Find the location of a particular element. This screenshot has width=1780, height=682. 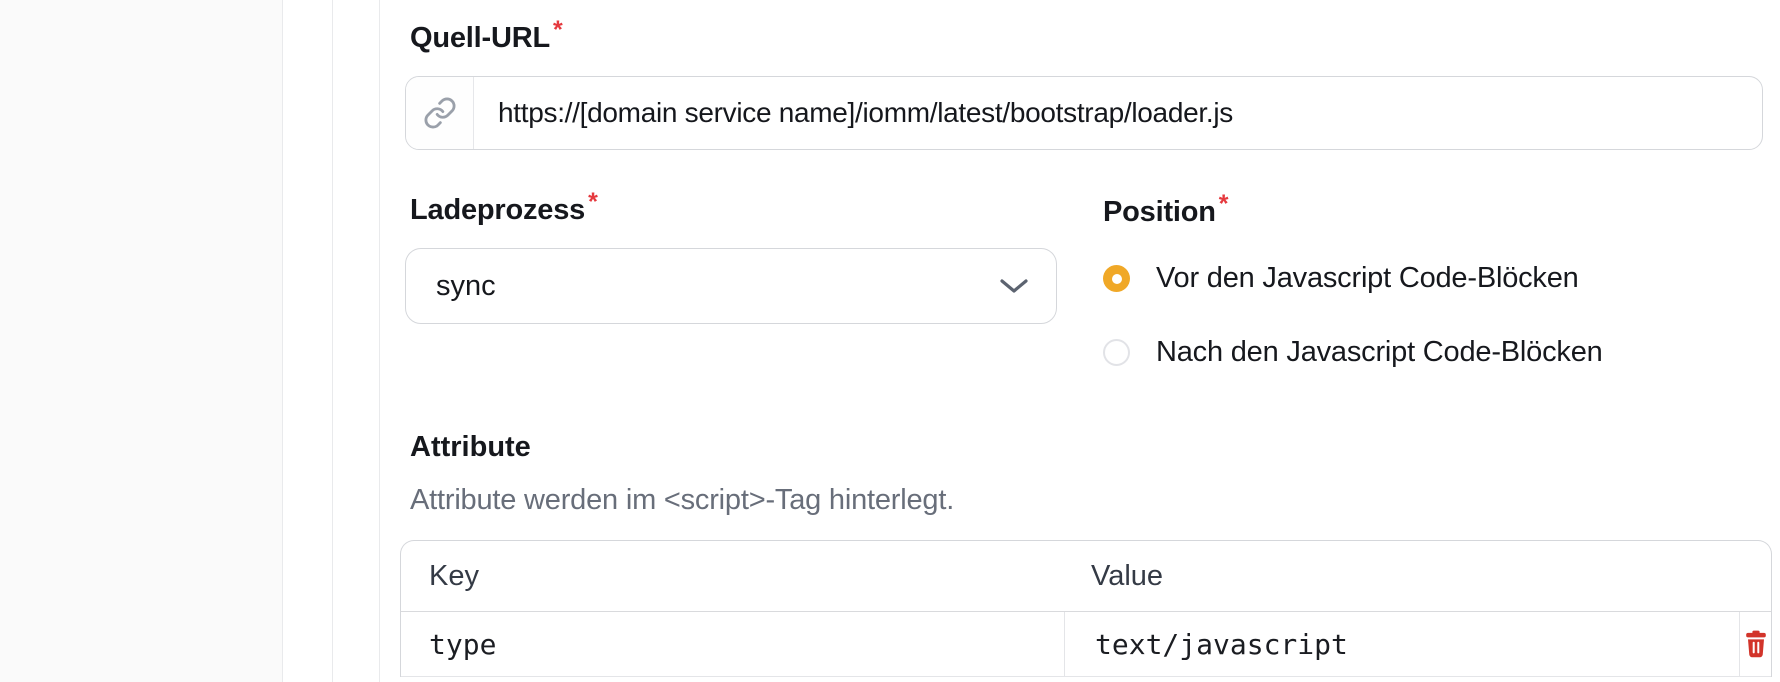

radio-option-label: Nach den Javascript Code-Blöcken is located at coordinates (1379, 352).